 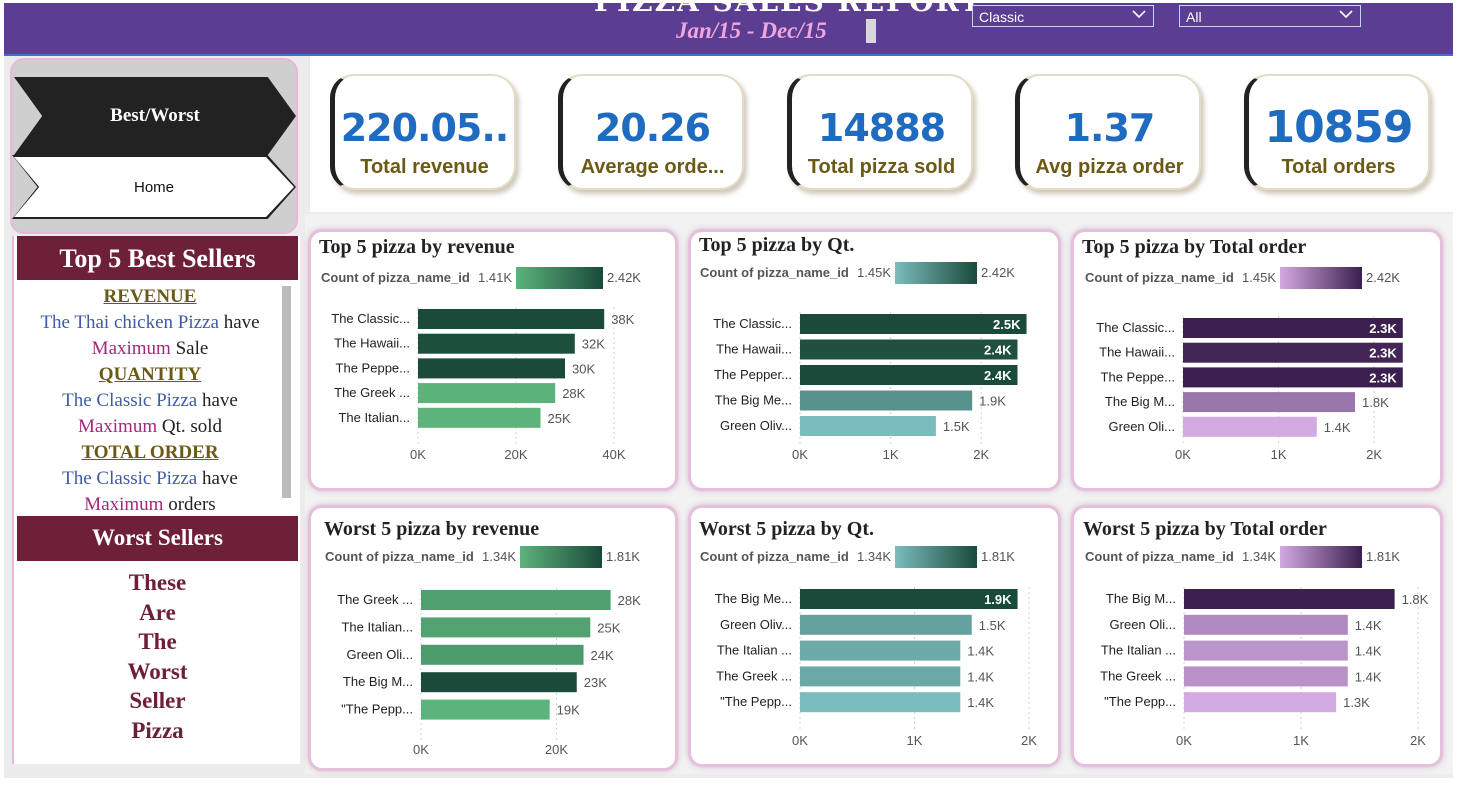 What do you see at coordinates (130, 478) in the screenshot?
I see `order-pizza-name: The Classic Pizza` at bounding box center [130, 478].